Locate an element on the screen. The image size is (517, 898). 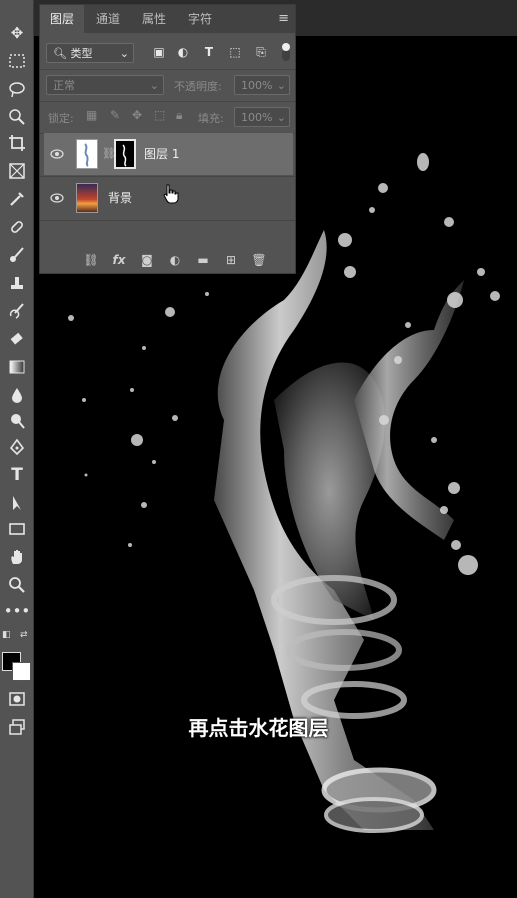
fx-icon: fx is located at coordinates (119, 260).